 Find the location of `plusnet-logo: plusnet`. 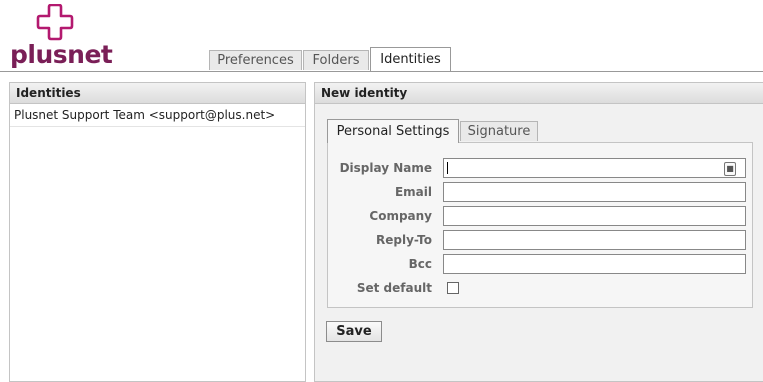

plusnet-logo: plusnet is located at coordinates (60, 38).